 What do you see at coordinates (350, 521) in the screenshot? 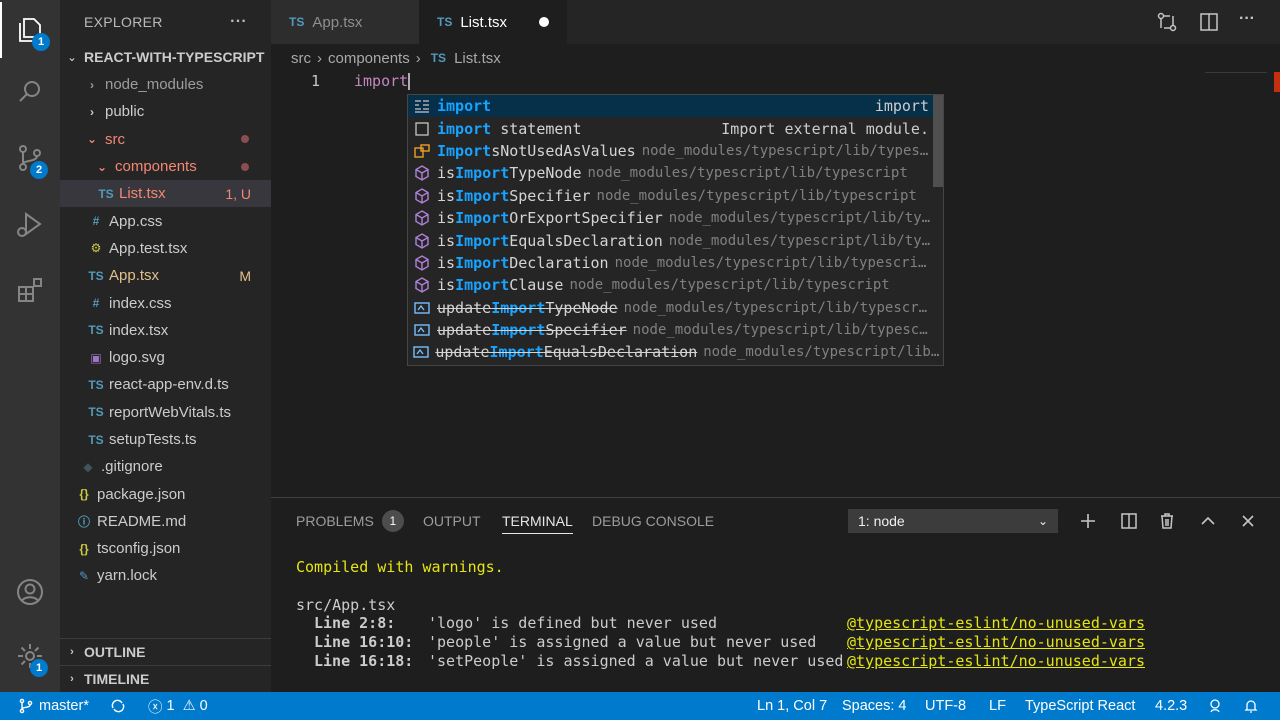
I see `tab-problems: PROBLEMS 1` at bounding box center [350, 521].